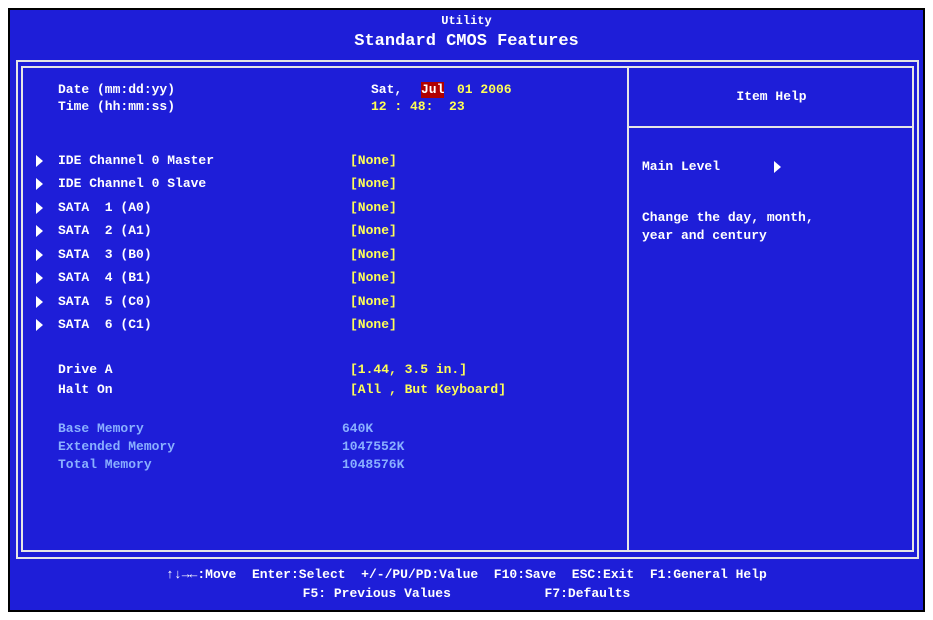 This screenshot has width=933, height=620. What do you see at coordinates (770, 127) in the screenshot?
I see `help-separator` at bounding box center [770, 127].